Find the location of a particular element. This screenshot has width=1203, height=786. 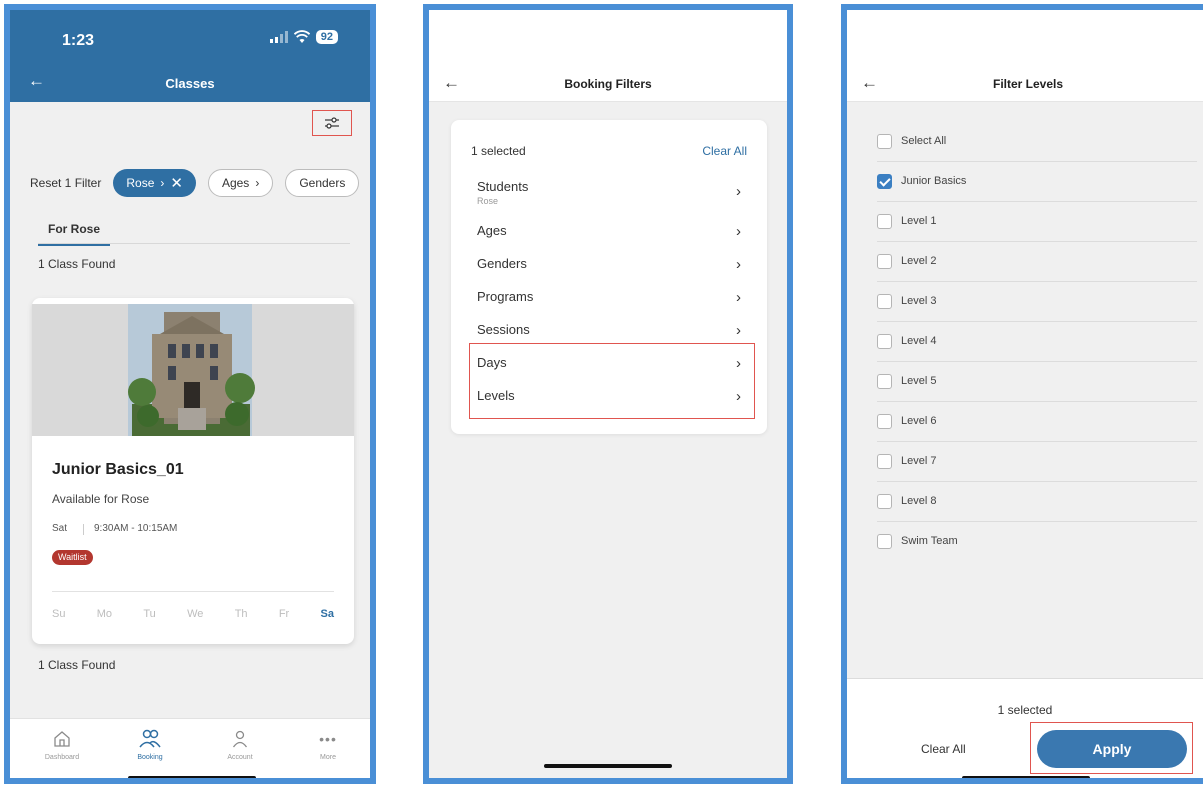

reset-filter-link: Reset 1 Filter is located at coordinates (65, 183).